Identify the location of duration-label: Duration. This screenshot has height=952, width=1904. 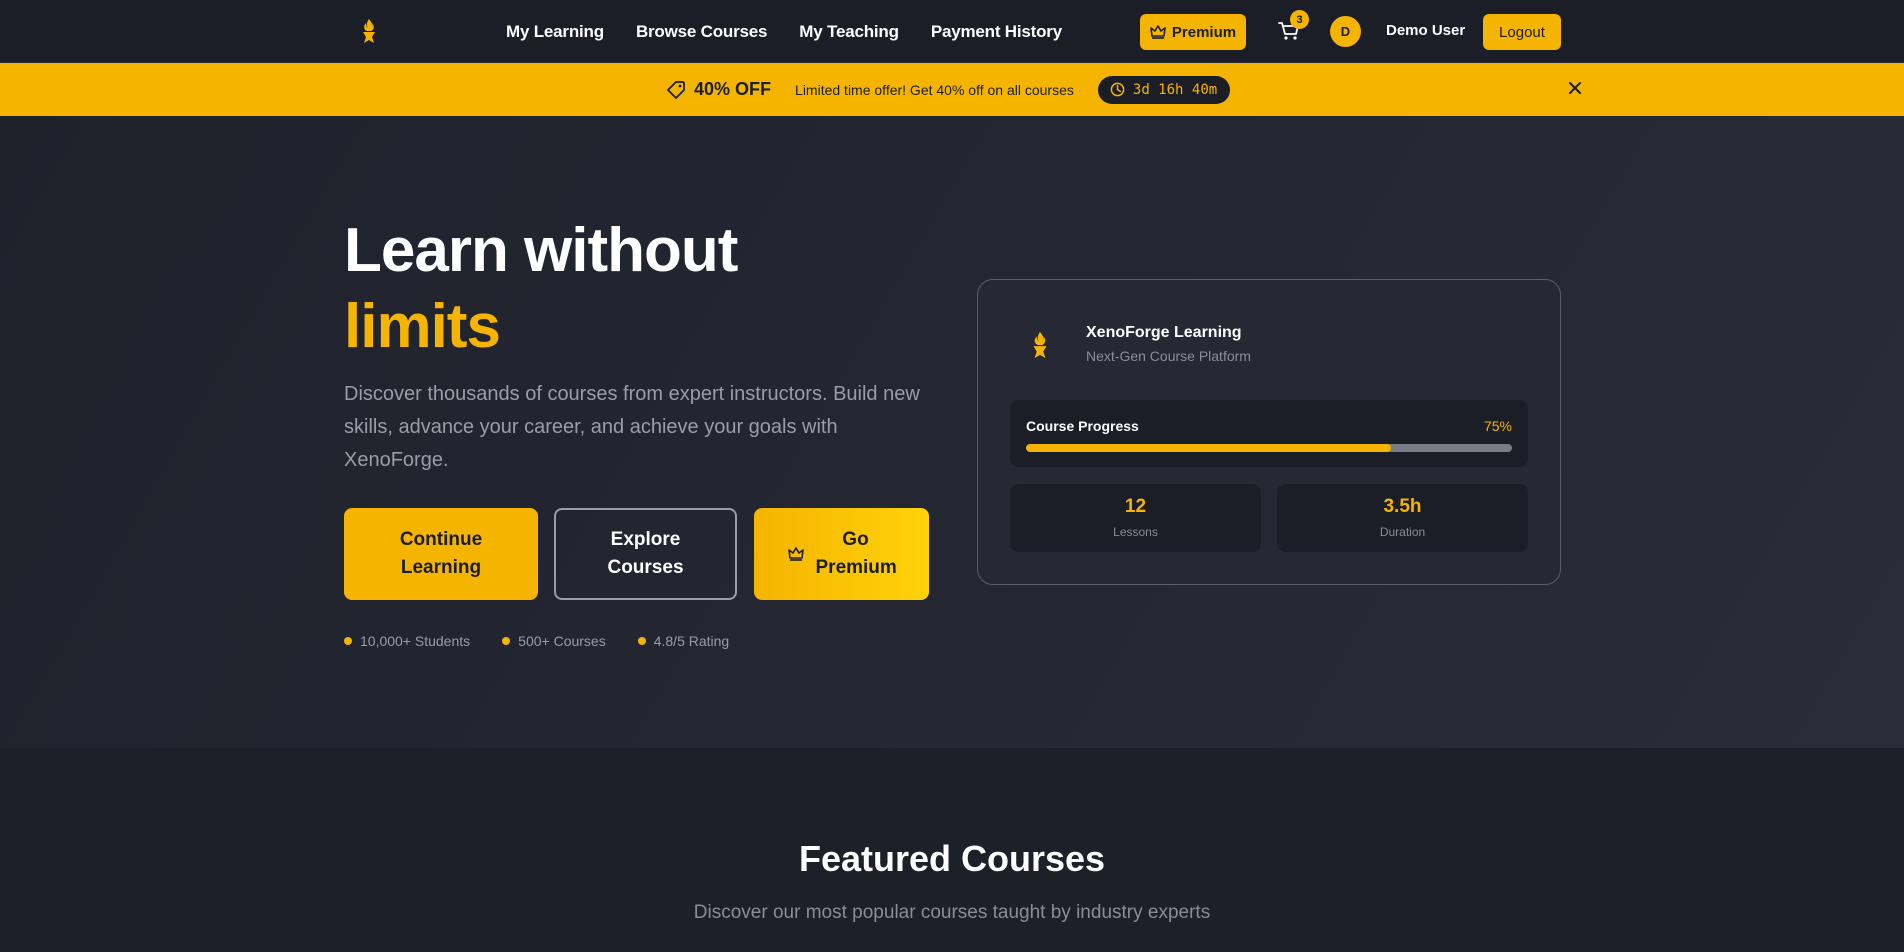
(1402, 532).